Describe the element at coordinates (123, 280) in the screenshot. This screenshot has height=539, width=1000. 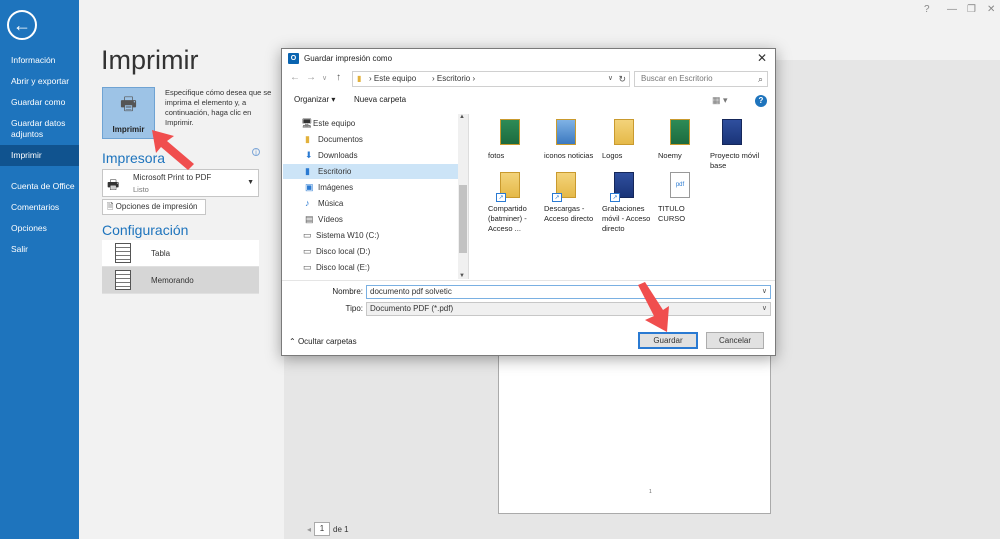
I see `memo-style-icon` at that location.